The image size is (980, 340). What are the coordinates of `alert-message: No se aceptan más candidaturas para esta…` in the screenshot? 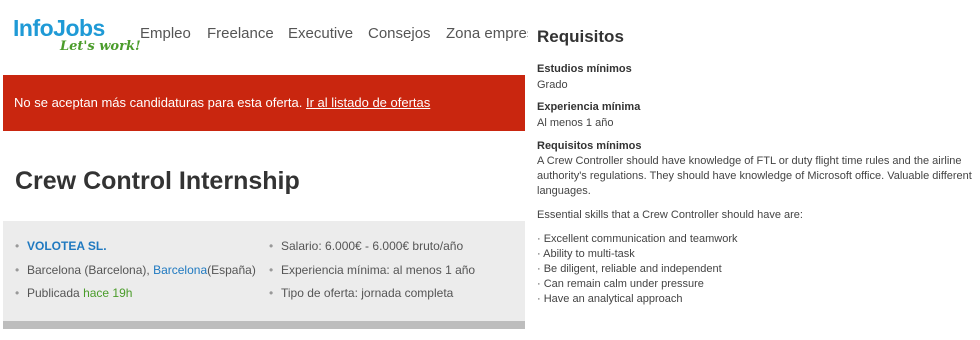 It's located at (158, 102).